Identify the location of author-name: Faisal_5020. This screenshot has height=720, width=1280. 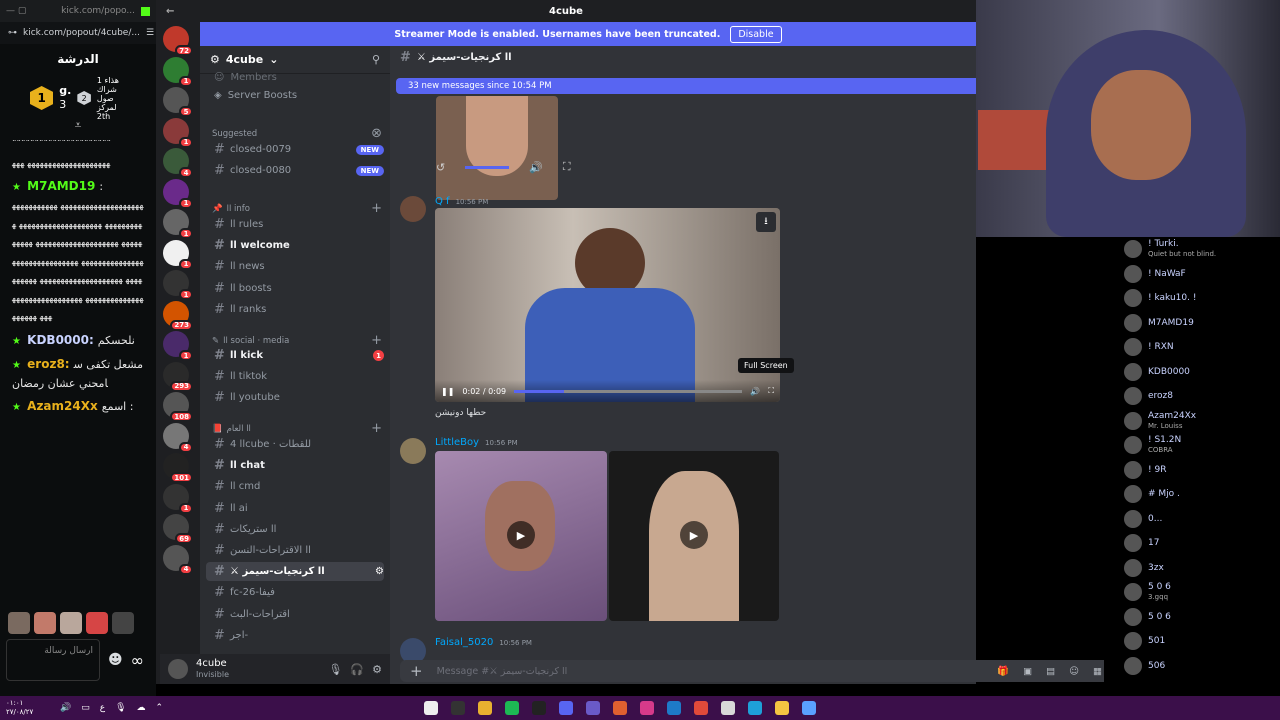
(464, 642).